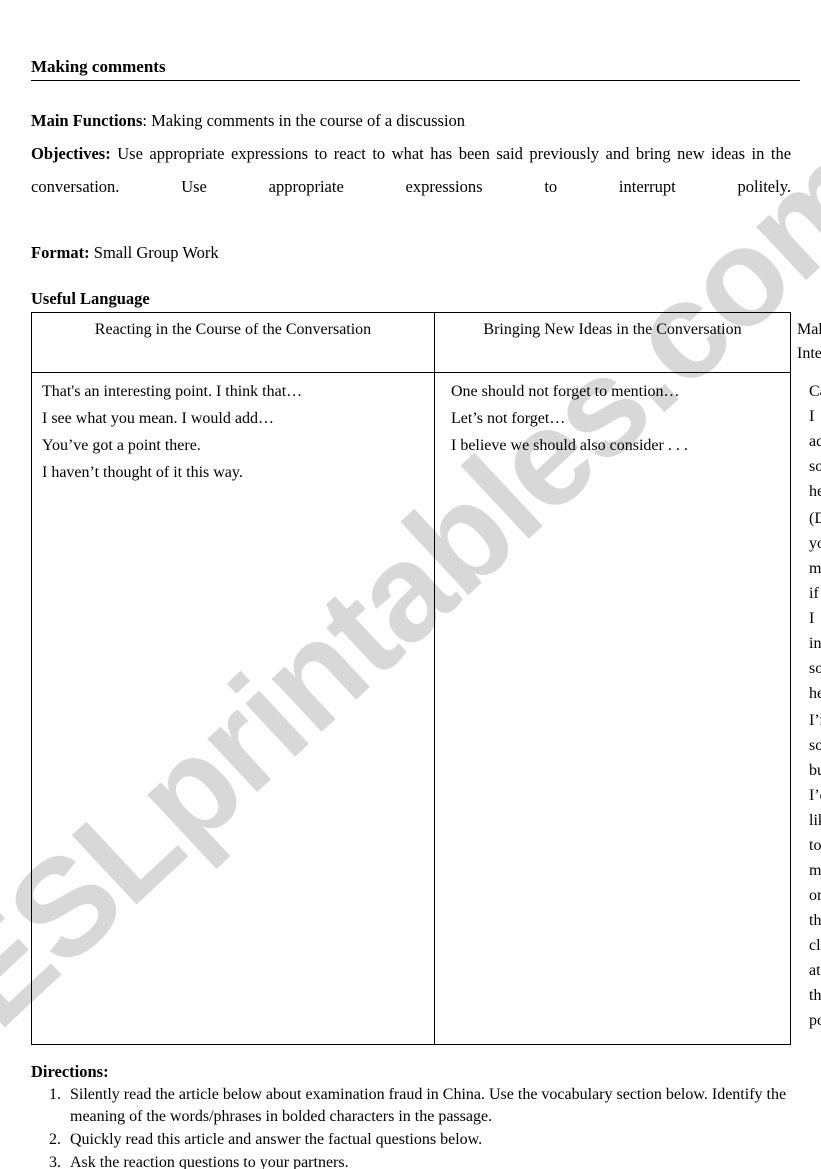 The height and width of the screenshot is (1169, 821). Describe the element at coordinates (121, 445) in the screenshot. I see `list-item: You’ve got a point there.` at that location.